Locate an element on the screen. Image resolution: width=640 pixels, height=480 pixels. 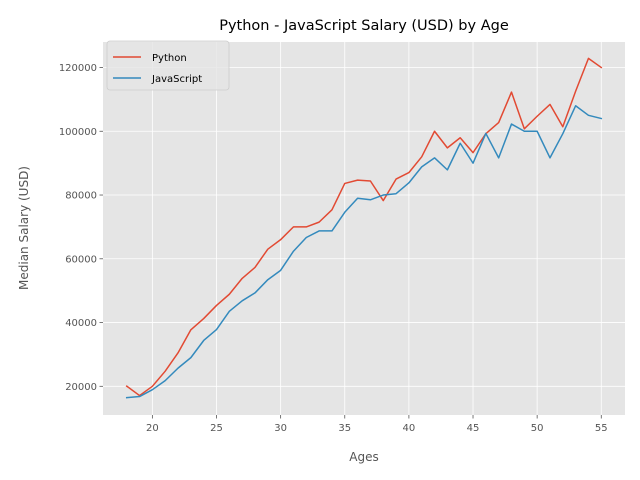
y-tick-label: 20000 is located at coordinates (81, 387).